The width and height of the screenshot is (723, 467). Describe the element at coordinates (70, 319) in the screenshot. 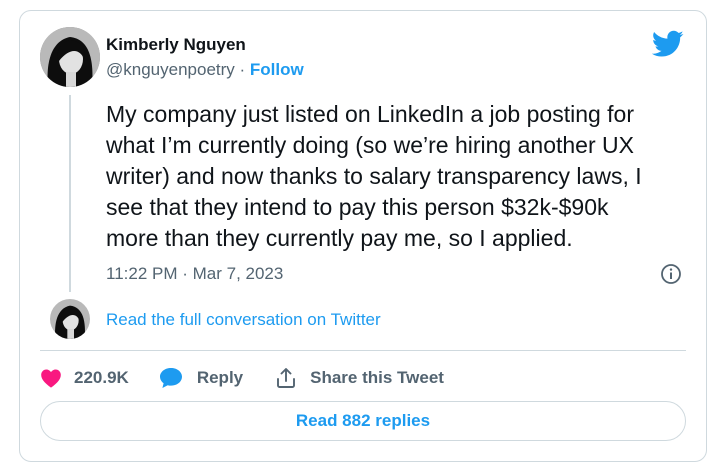

I see `conversation-avatar` at that location.